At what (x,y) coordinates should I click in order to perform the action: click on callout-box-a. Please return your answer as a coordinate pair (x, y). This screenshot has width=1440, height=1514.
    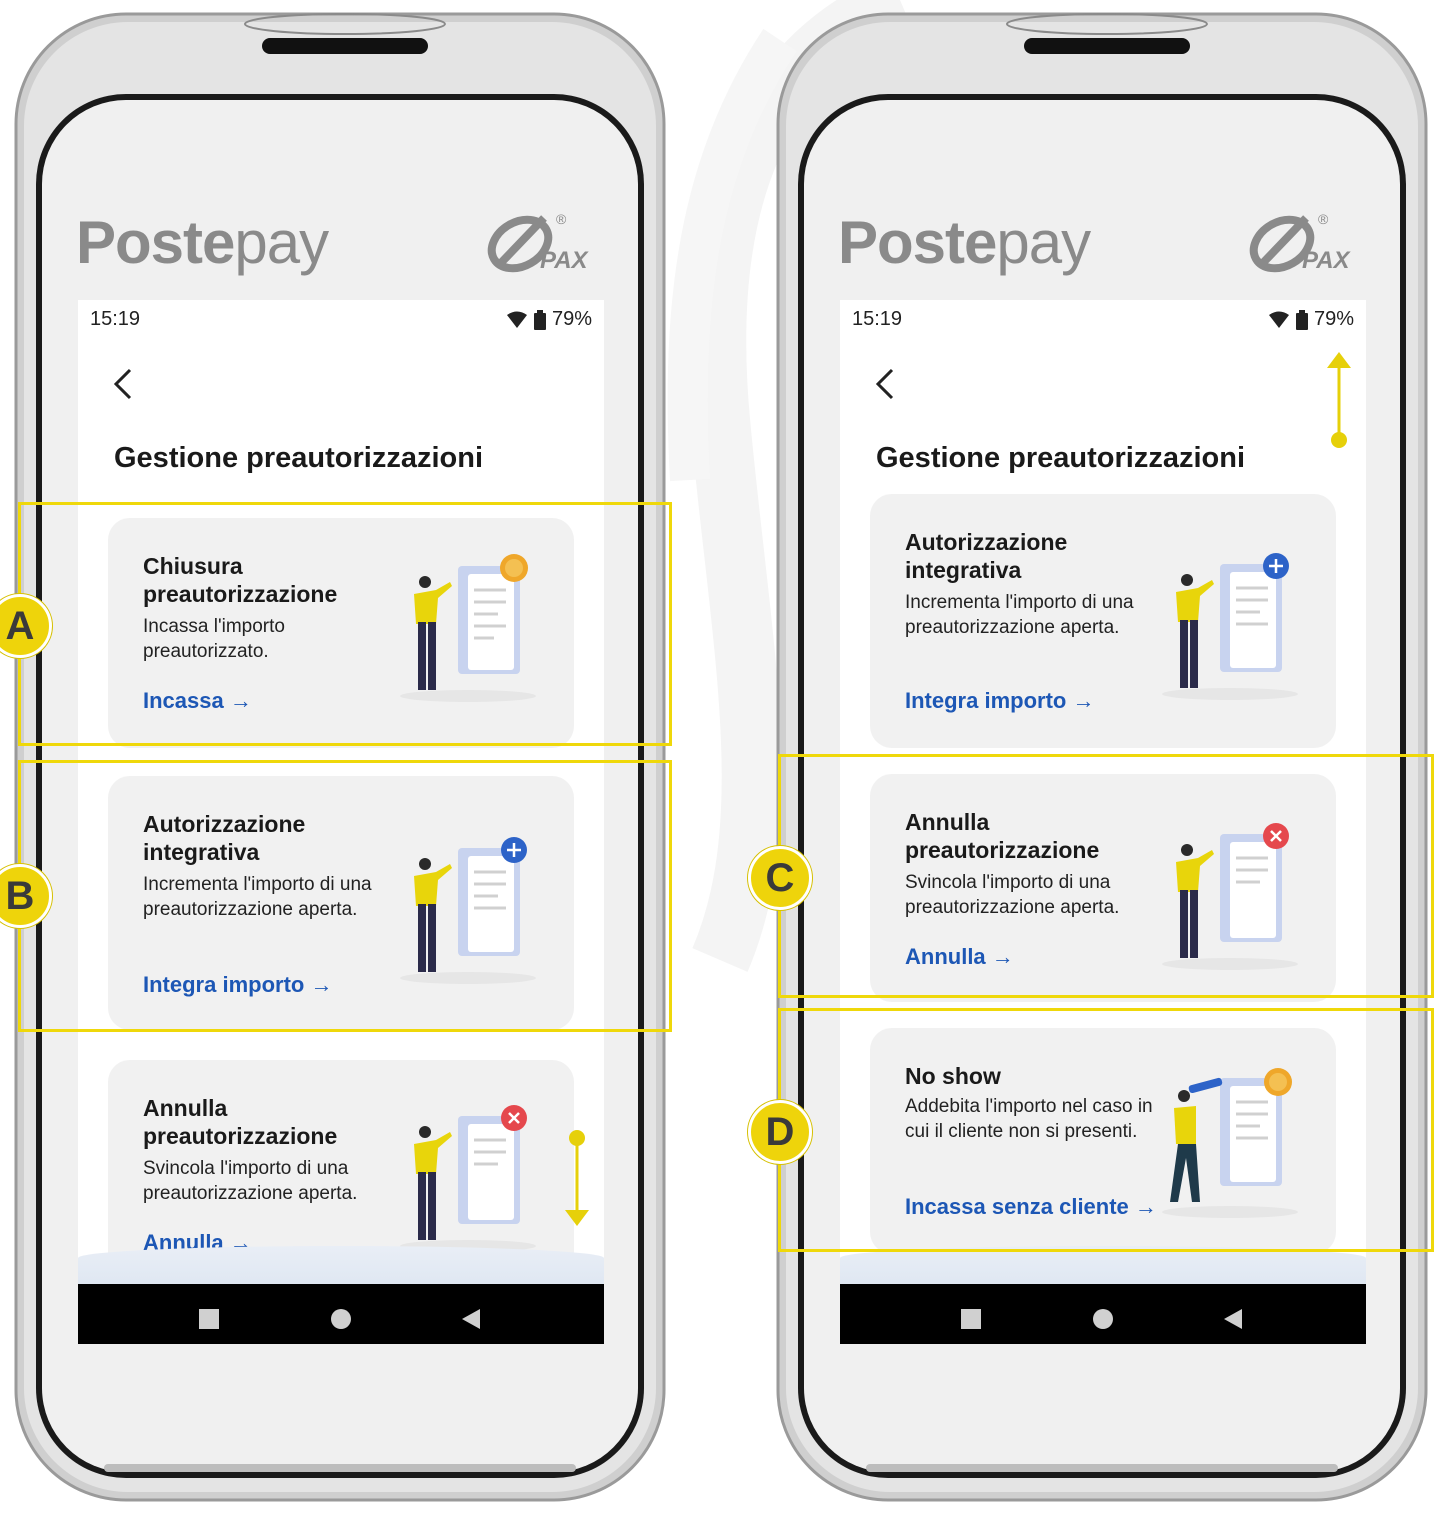
    Looking at the image, I should click on (345, 624).